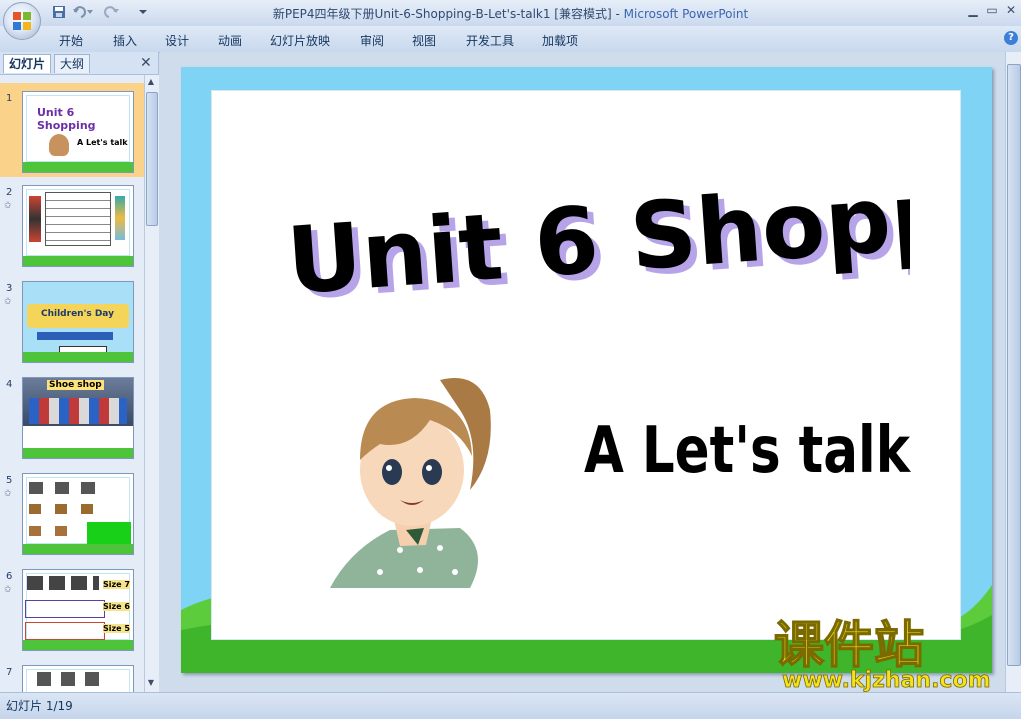 The width and height of the screenshot is (1021, 719). Describe the element at coordinates (490, 40) in the screenshot. I see `tab-developer: 开发工具` at that location.